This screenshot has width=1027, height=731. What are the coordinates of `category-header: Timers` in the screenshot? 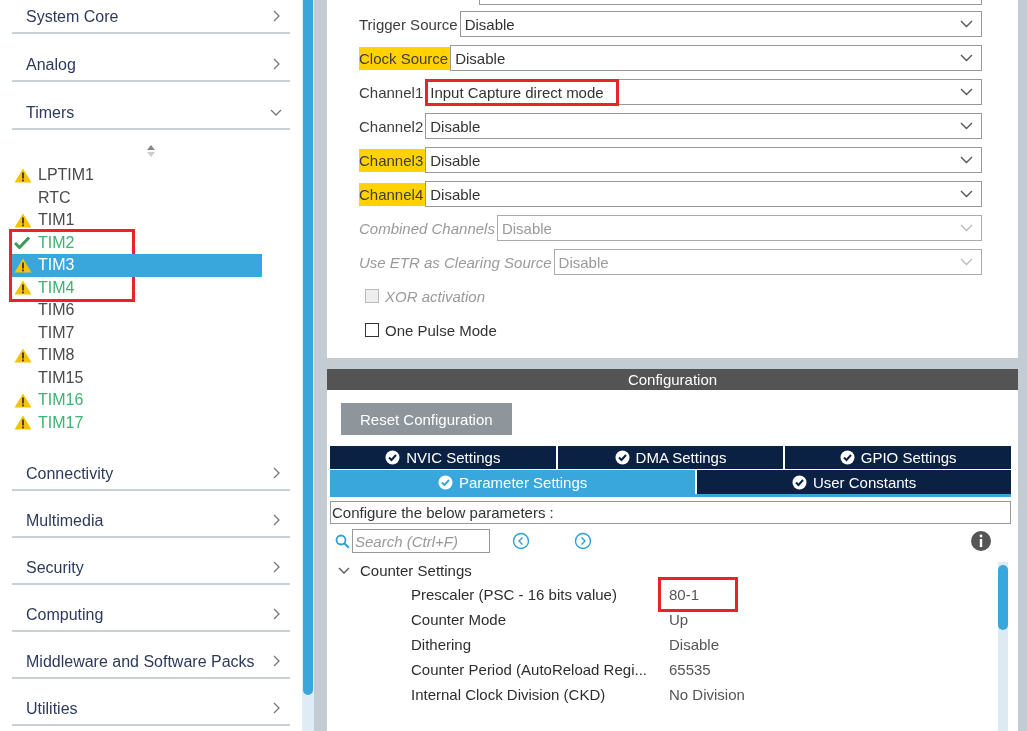 It's located at (151, 106).